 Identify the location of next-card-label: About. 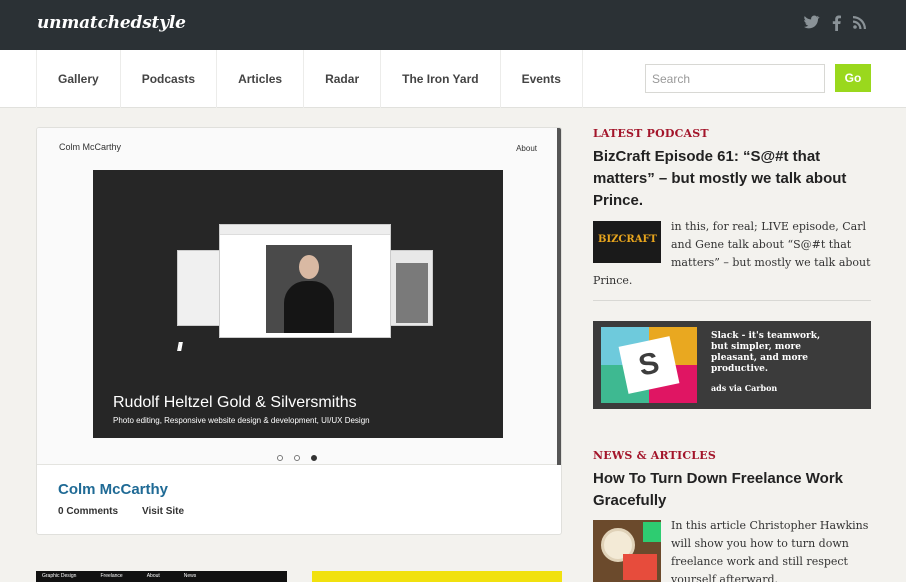
(153, 576).